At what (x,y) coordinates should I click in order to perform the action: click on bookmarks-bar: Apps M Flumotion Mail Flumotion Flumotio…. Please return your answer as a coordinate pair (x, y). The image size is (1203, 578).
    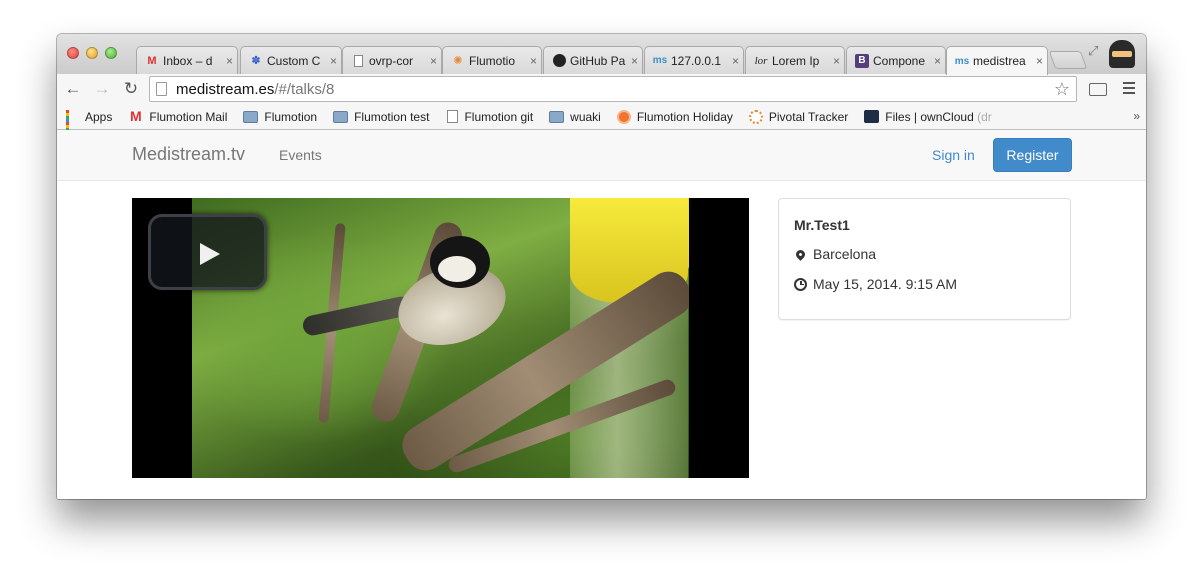
    Looking at the image, I should click on (601, 120).